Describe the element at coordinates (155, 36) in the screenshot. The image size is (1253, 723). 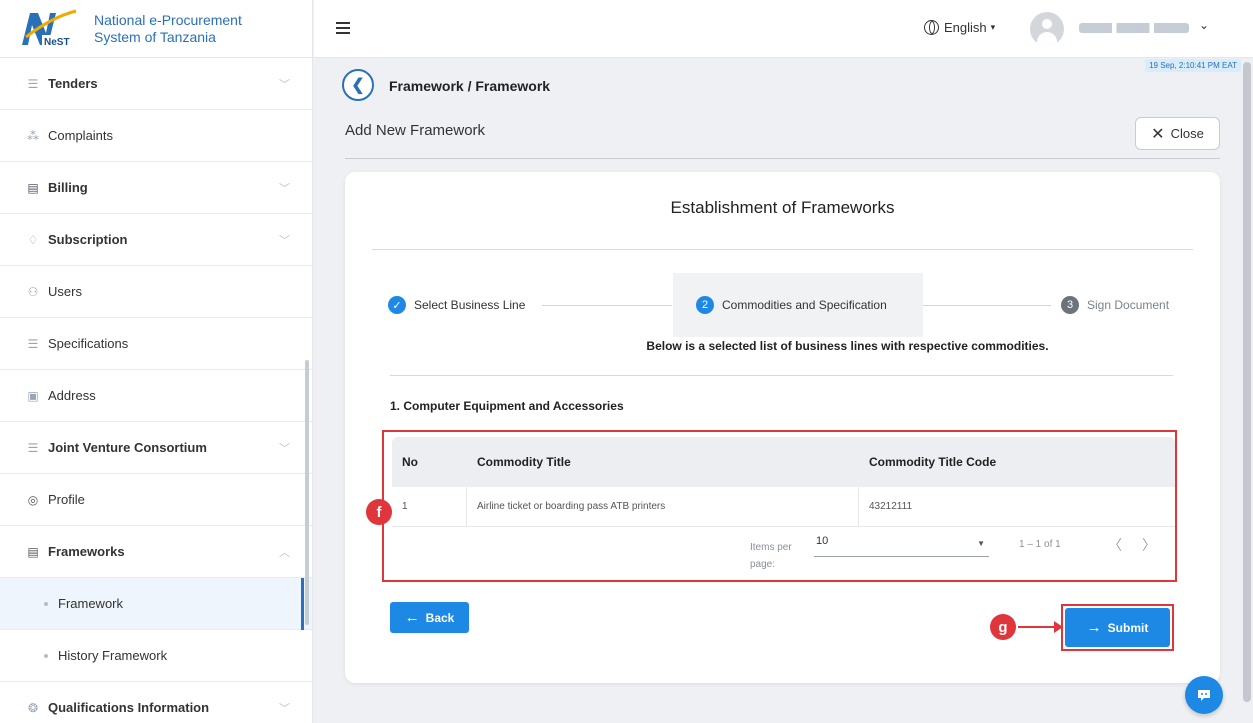
I see `brand-line2: System of Tanzania` at that location.